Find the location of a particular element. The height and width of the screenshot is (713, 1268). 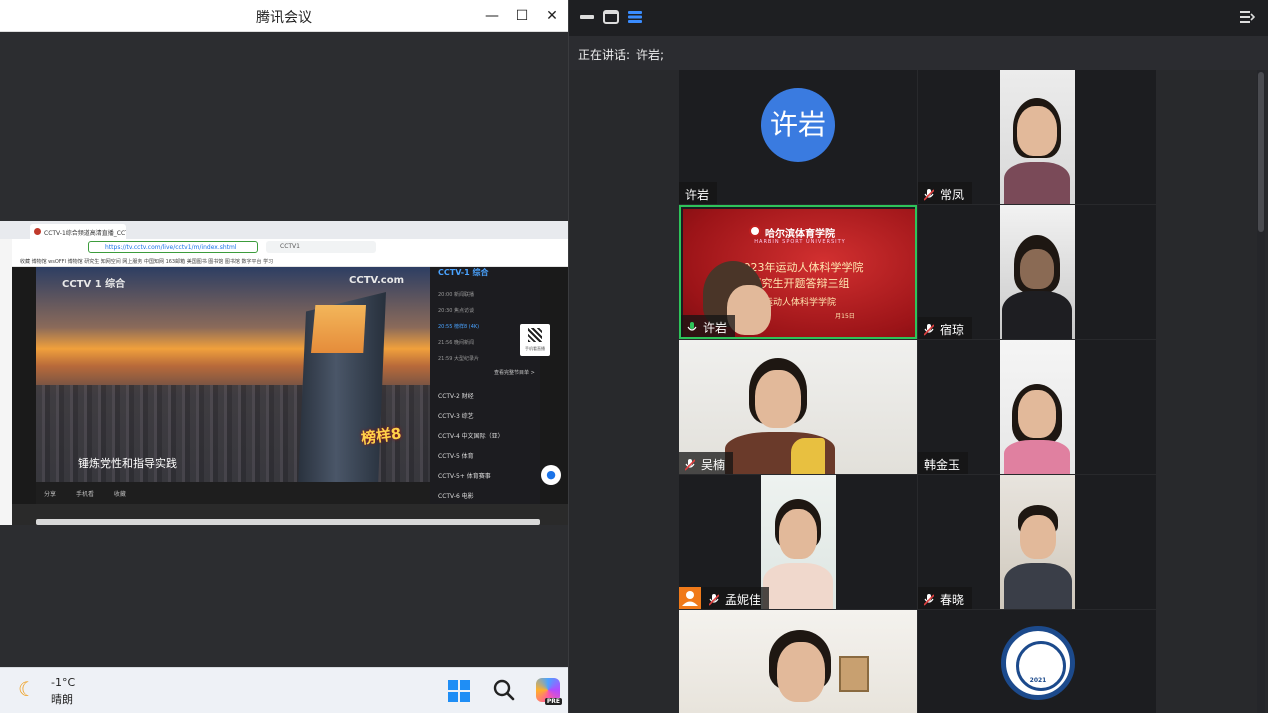

channel-item: CCTV-3 综艺 is located at coordinates (456, 415).